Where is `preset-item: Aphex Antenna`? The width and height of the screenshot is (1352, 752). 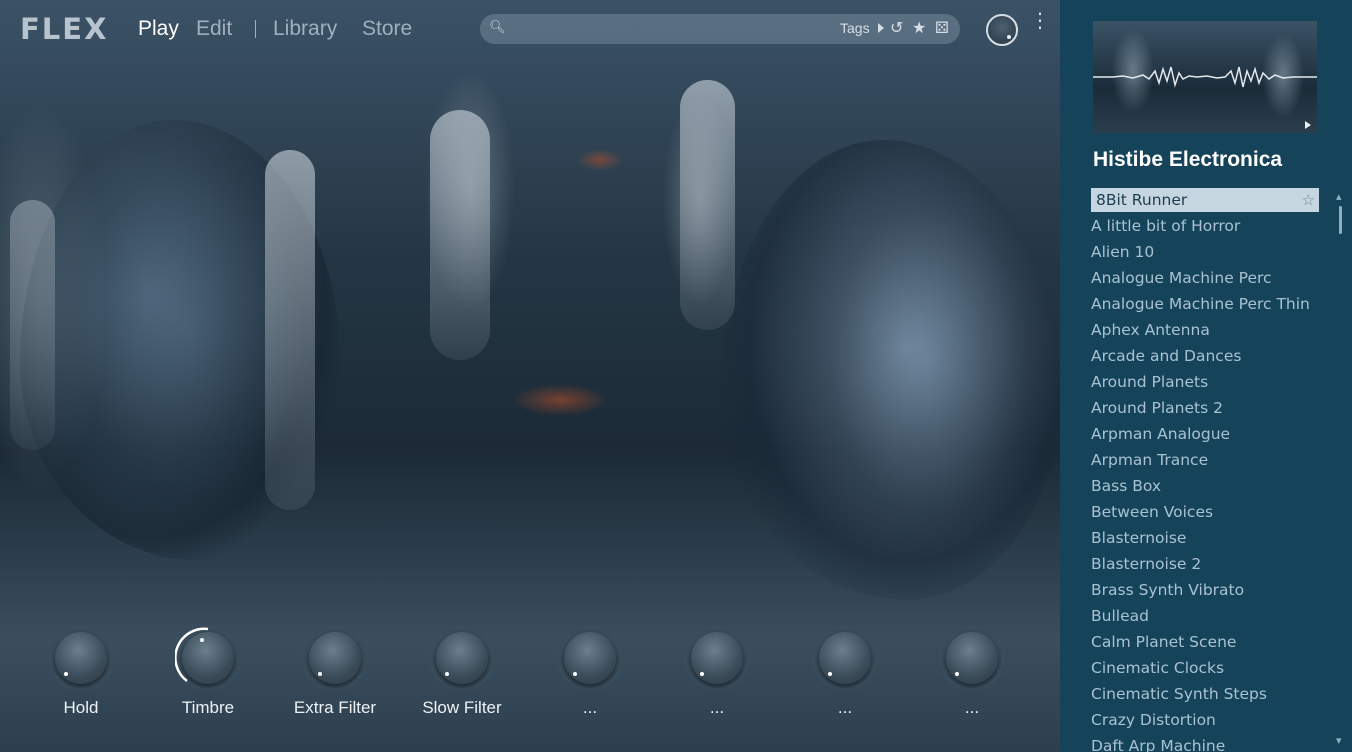 preset-item: Aphex Antenna is located at coordinates (1205, 331).